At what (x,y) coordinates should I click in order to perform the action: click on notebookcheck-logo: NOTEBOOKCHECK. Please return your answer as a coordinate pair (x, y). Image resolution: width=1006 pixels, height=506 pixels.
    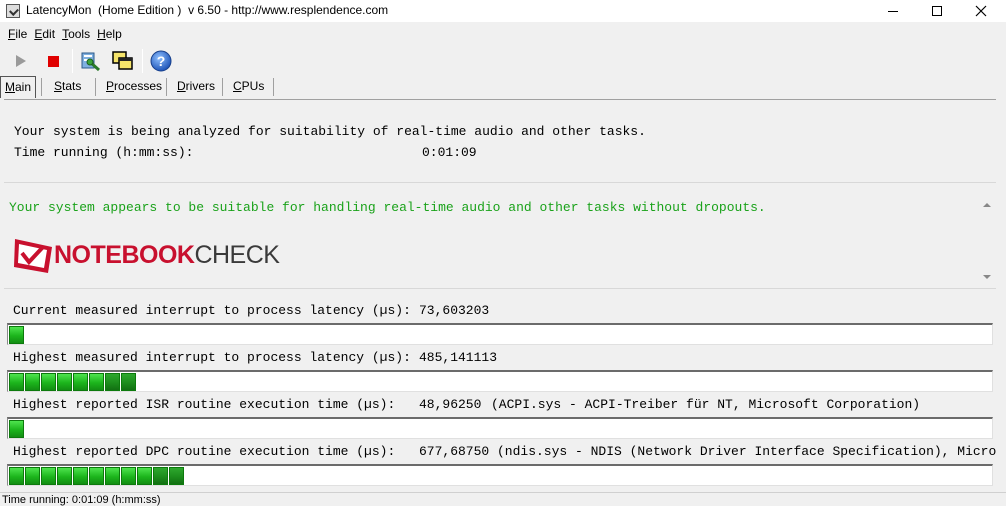
    Looking at the image, I should click on (152, 256).